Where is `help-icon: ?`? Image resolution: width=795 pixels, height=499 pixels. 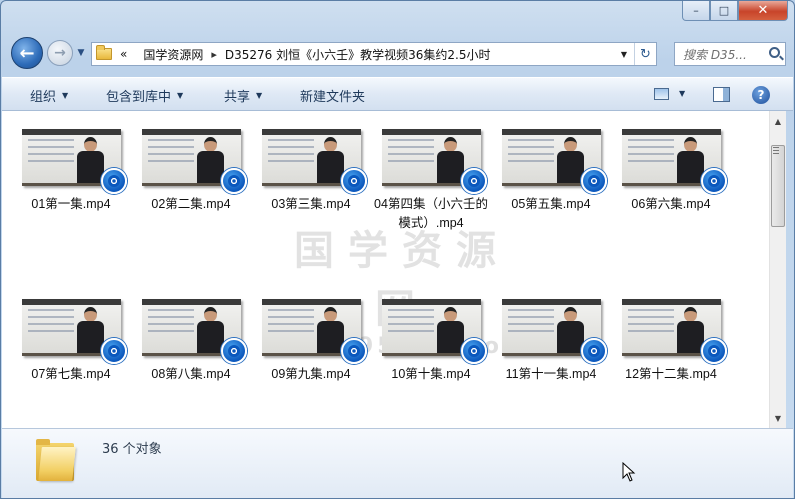 help-icon: ? is located at coordinates (761, 95).